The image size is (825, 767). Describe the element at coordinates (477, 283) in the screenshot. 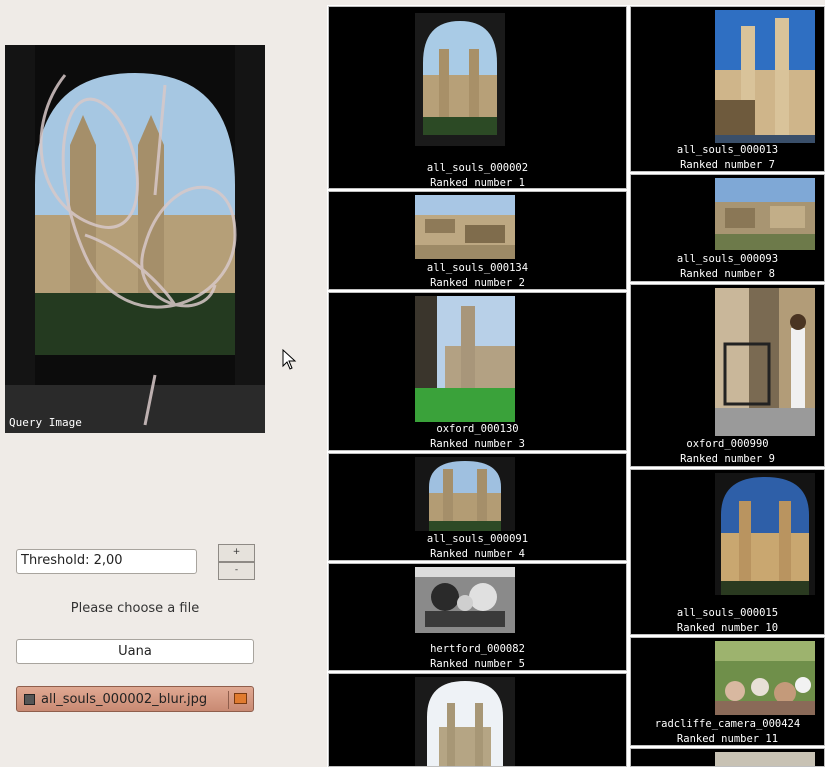

I see `result-rank: Ranked number 2` at that location.